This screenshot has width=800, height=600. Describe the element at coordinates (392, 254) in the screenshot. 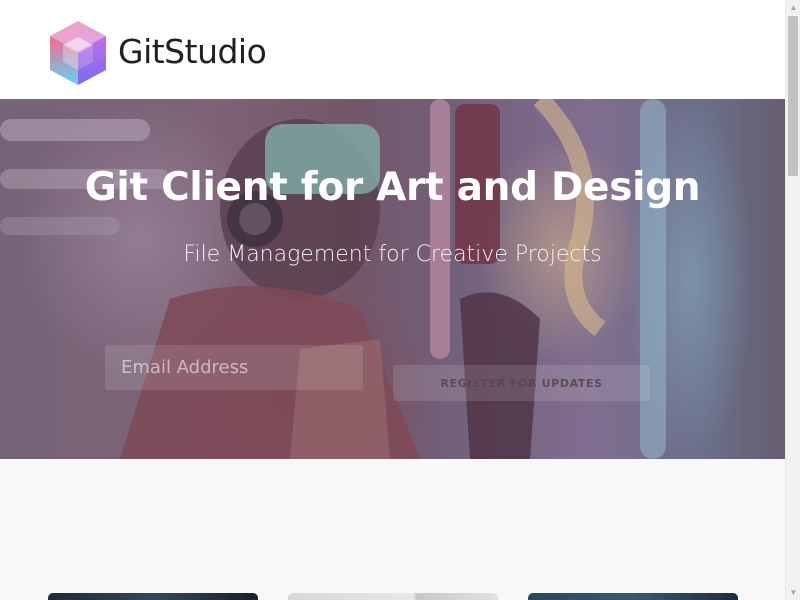

I see `hero-subtitle: File Management for Creative Projects` at that location.